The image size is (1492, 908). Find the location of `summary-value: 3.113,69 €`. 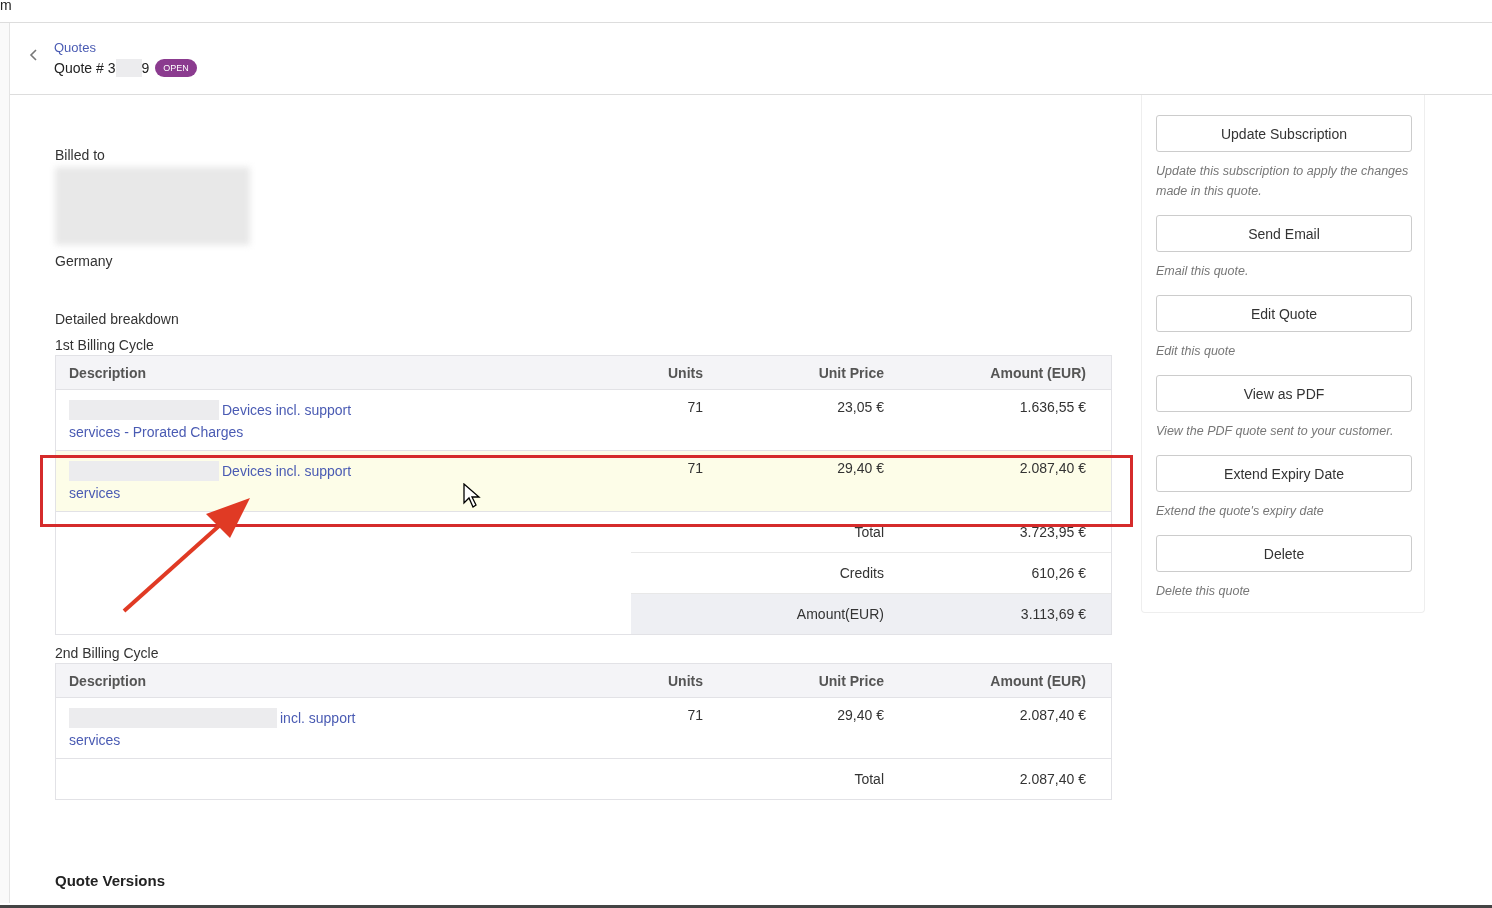

summary-value: 3.113,69 € is located at coordinates (1053, 614).